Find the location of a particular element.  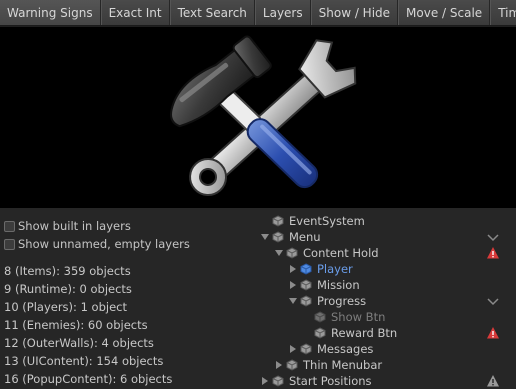

layer-row: 9 (Runtime): 0 objects is located at coordinates (68, 289).